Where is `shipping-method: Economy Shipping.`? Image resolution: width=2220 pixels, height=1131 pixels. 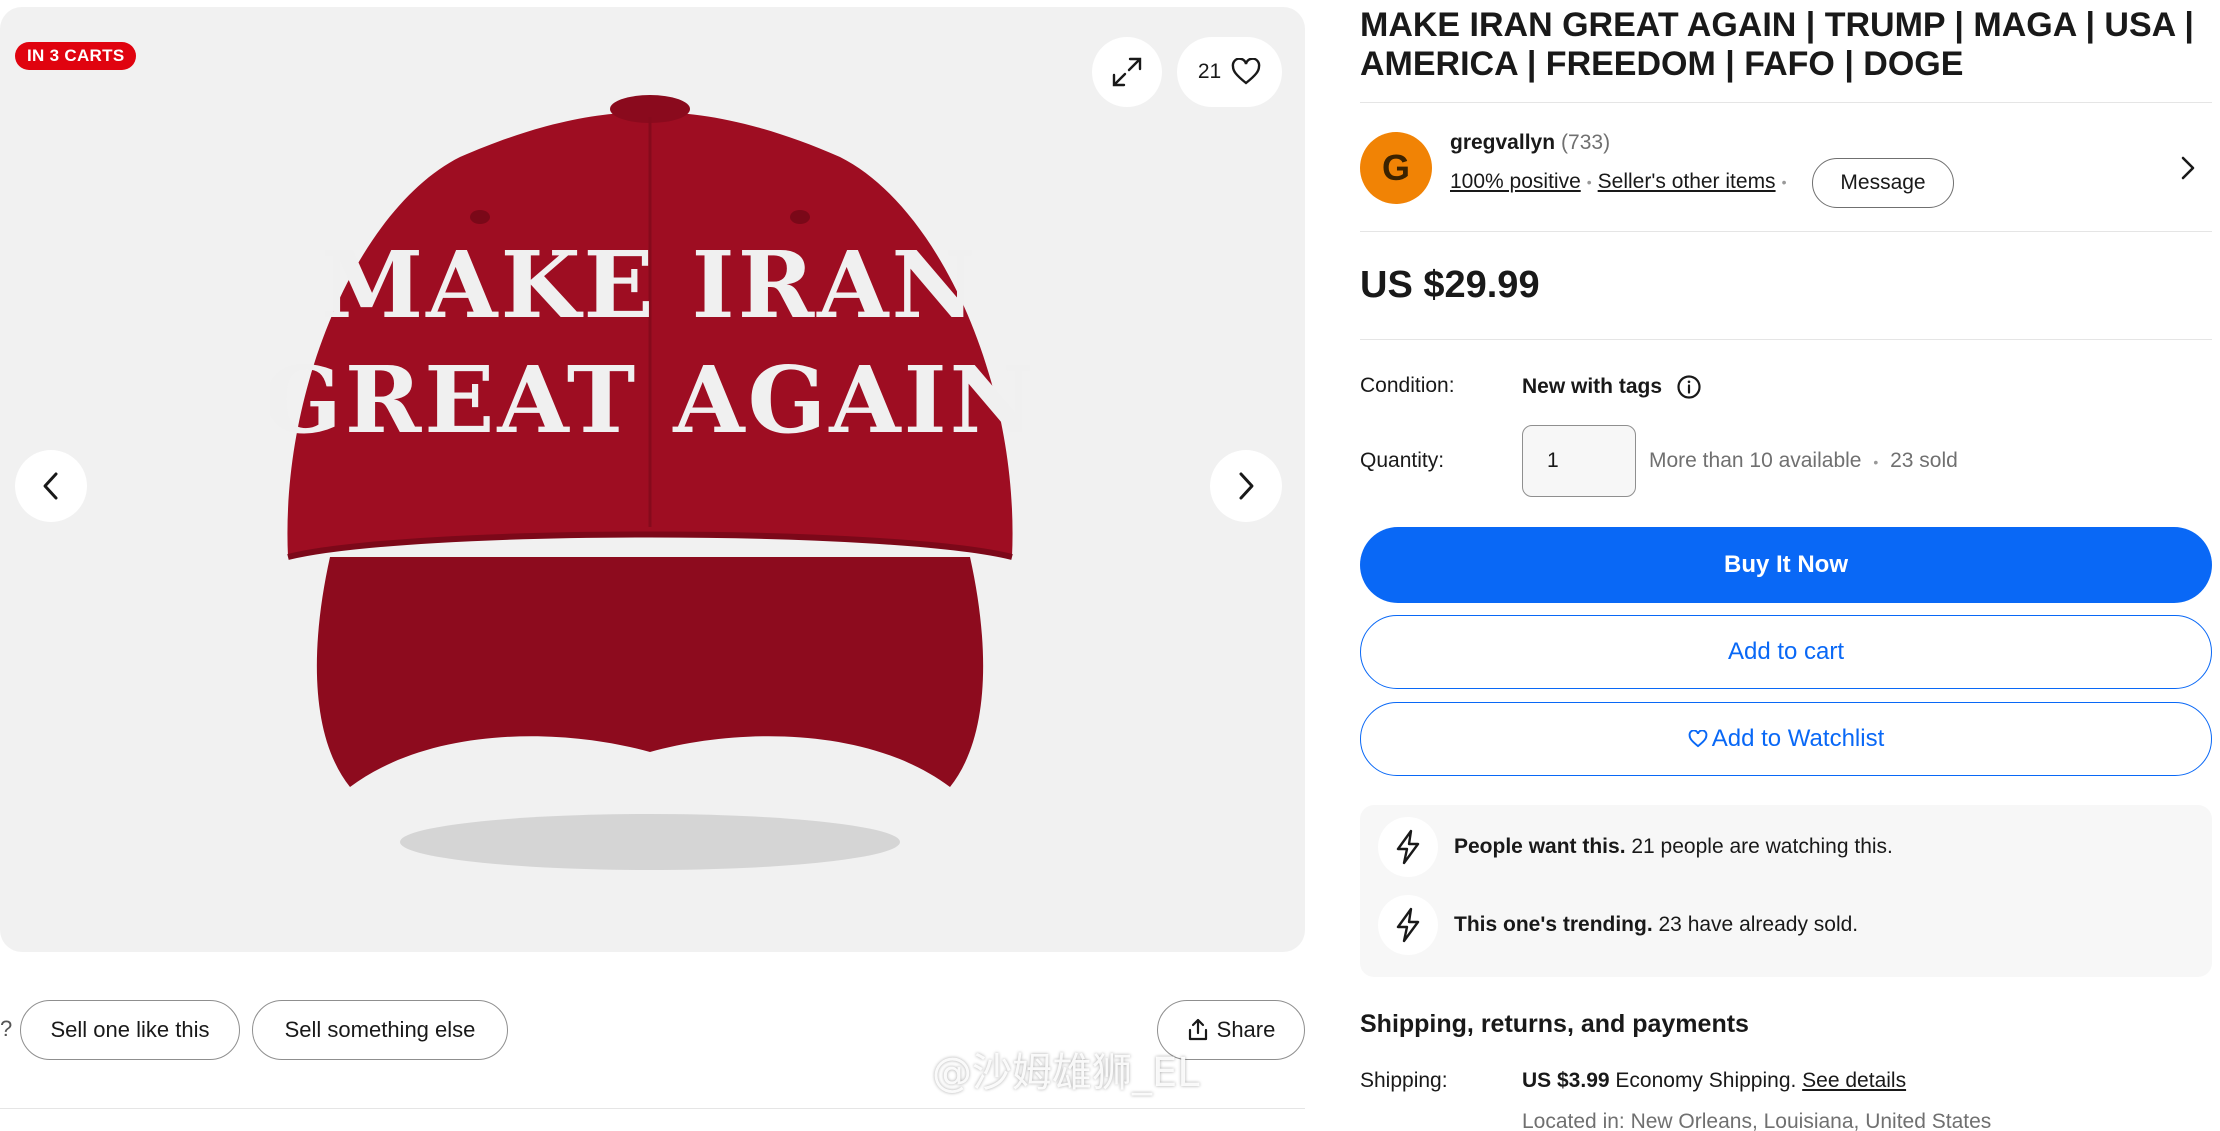 shipping-method: Economy Shipping. is located at coordinates (1706, 1080).